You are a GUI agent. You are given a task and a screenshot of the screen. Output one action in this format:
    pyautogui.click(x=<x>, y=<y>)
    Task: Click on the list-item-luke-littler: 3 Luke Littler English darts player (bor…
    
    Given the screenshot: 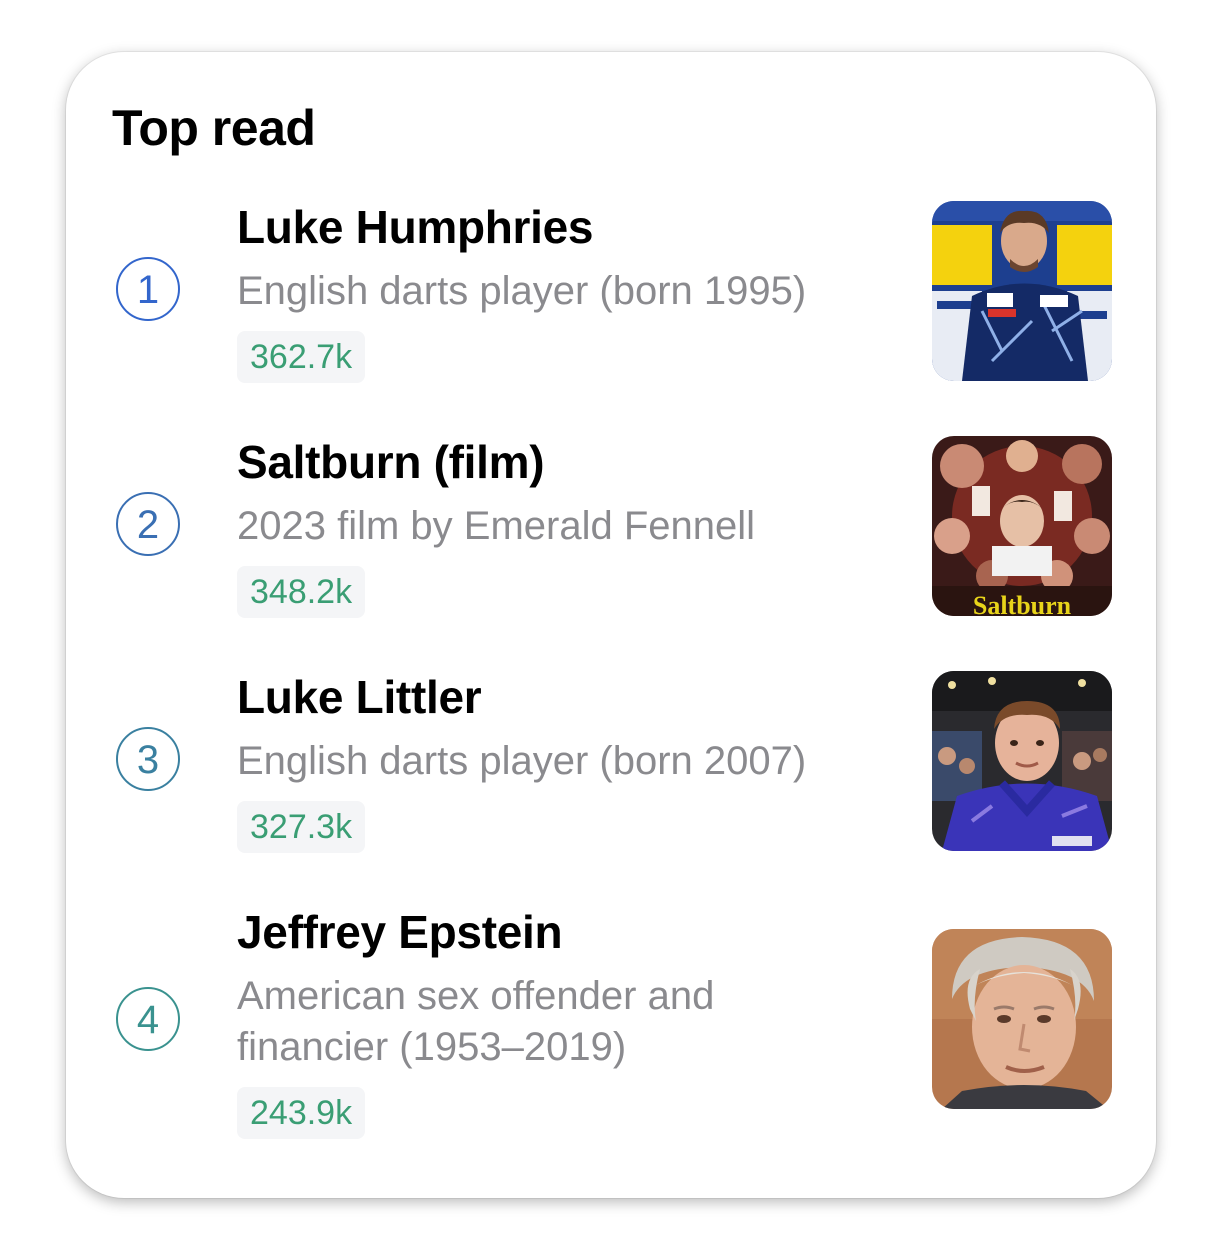 What is the action you would take?
    pyautogui.click(x=611, y=765)
    